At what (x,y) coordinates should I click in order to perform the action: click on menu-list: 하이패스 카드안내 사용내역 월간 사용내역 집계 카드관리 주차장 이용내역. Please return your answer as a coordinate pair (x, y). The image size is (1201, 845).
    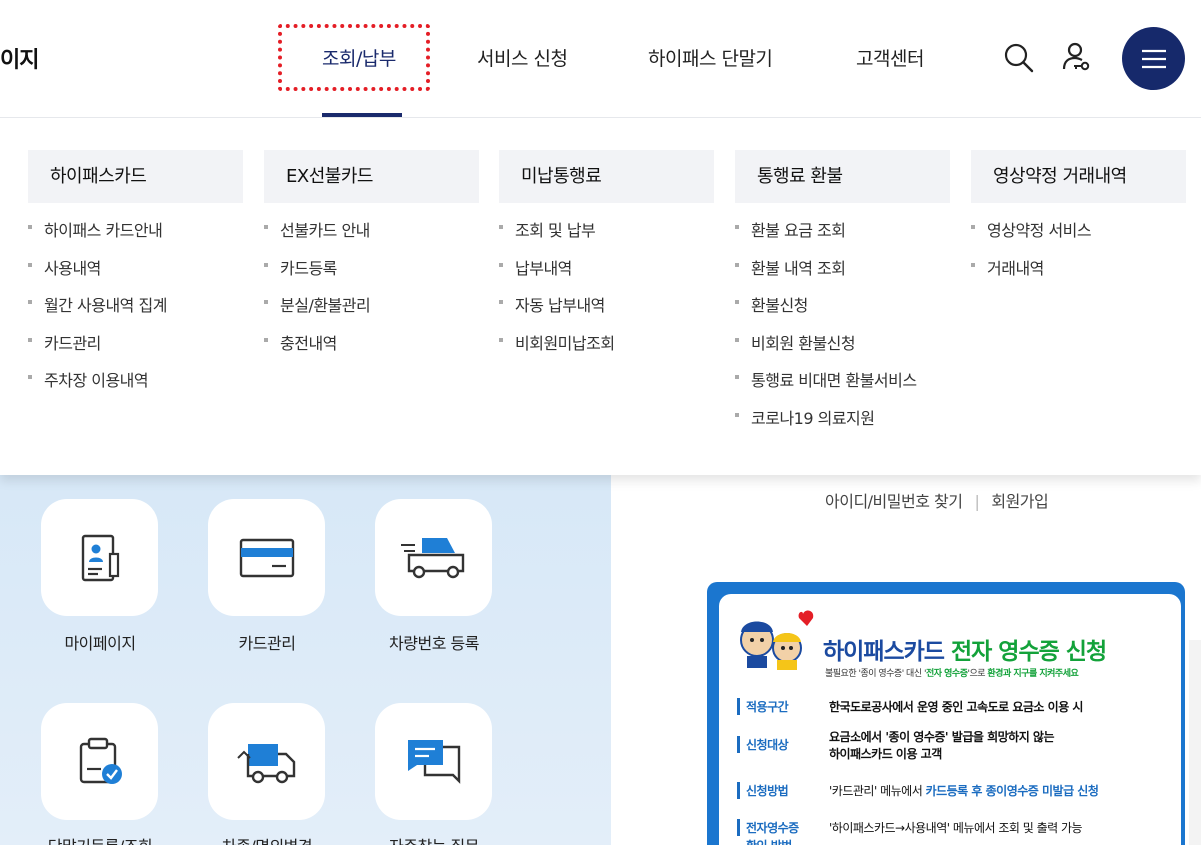
    Looking at the image, I should click on (135, 304).